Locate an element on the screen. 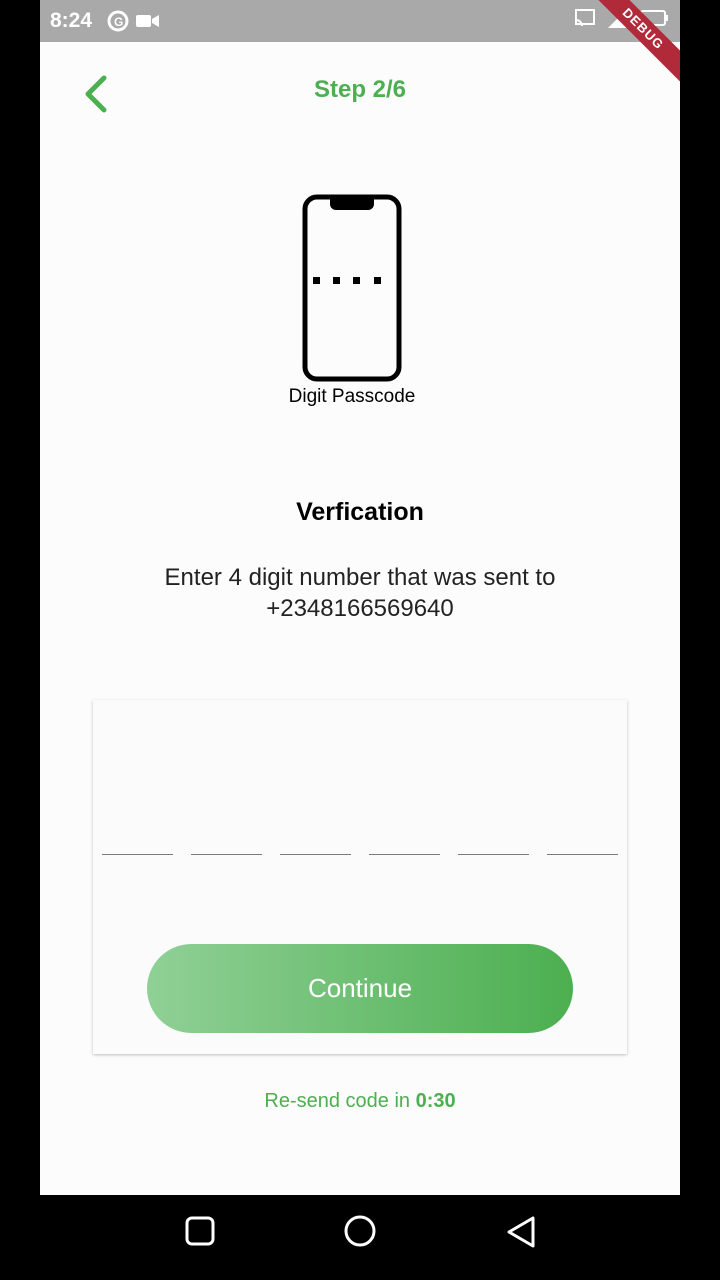  otp-fields is located at coordinates (360, 848).